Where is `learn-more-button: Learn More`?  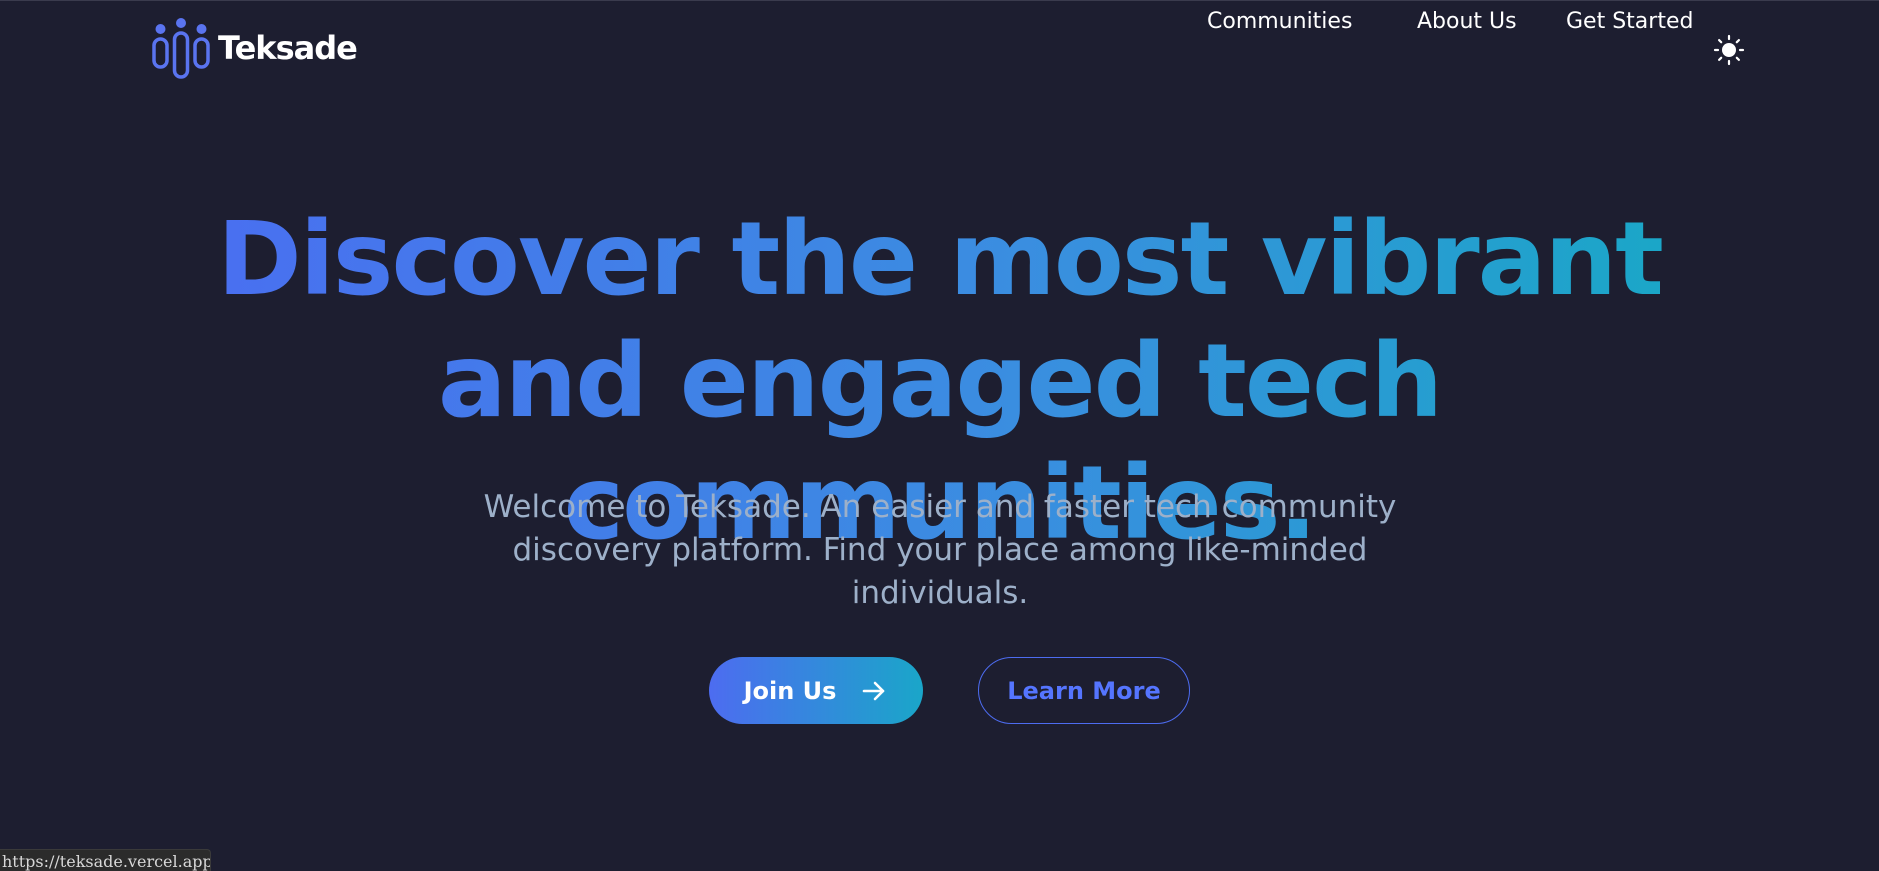
learn-more-button: Learn More is located at coordinates (1084, 690).